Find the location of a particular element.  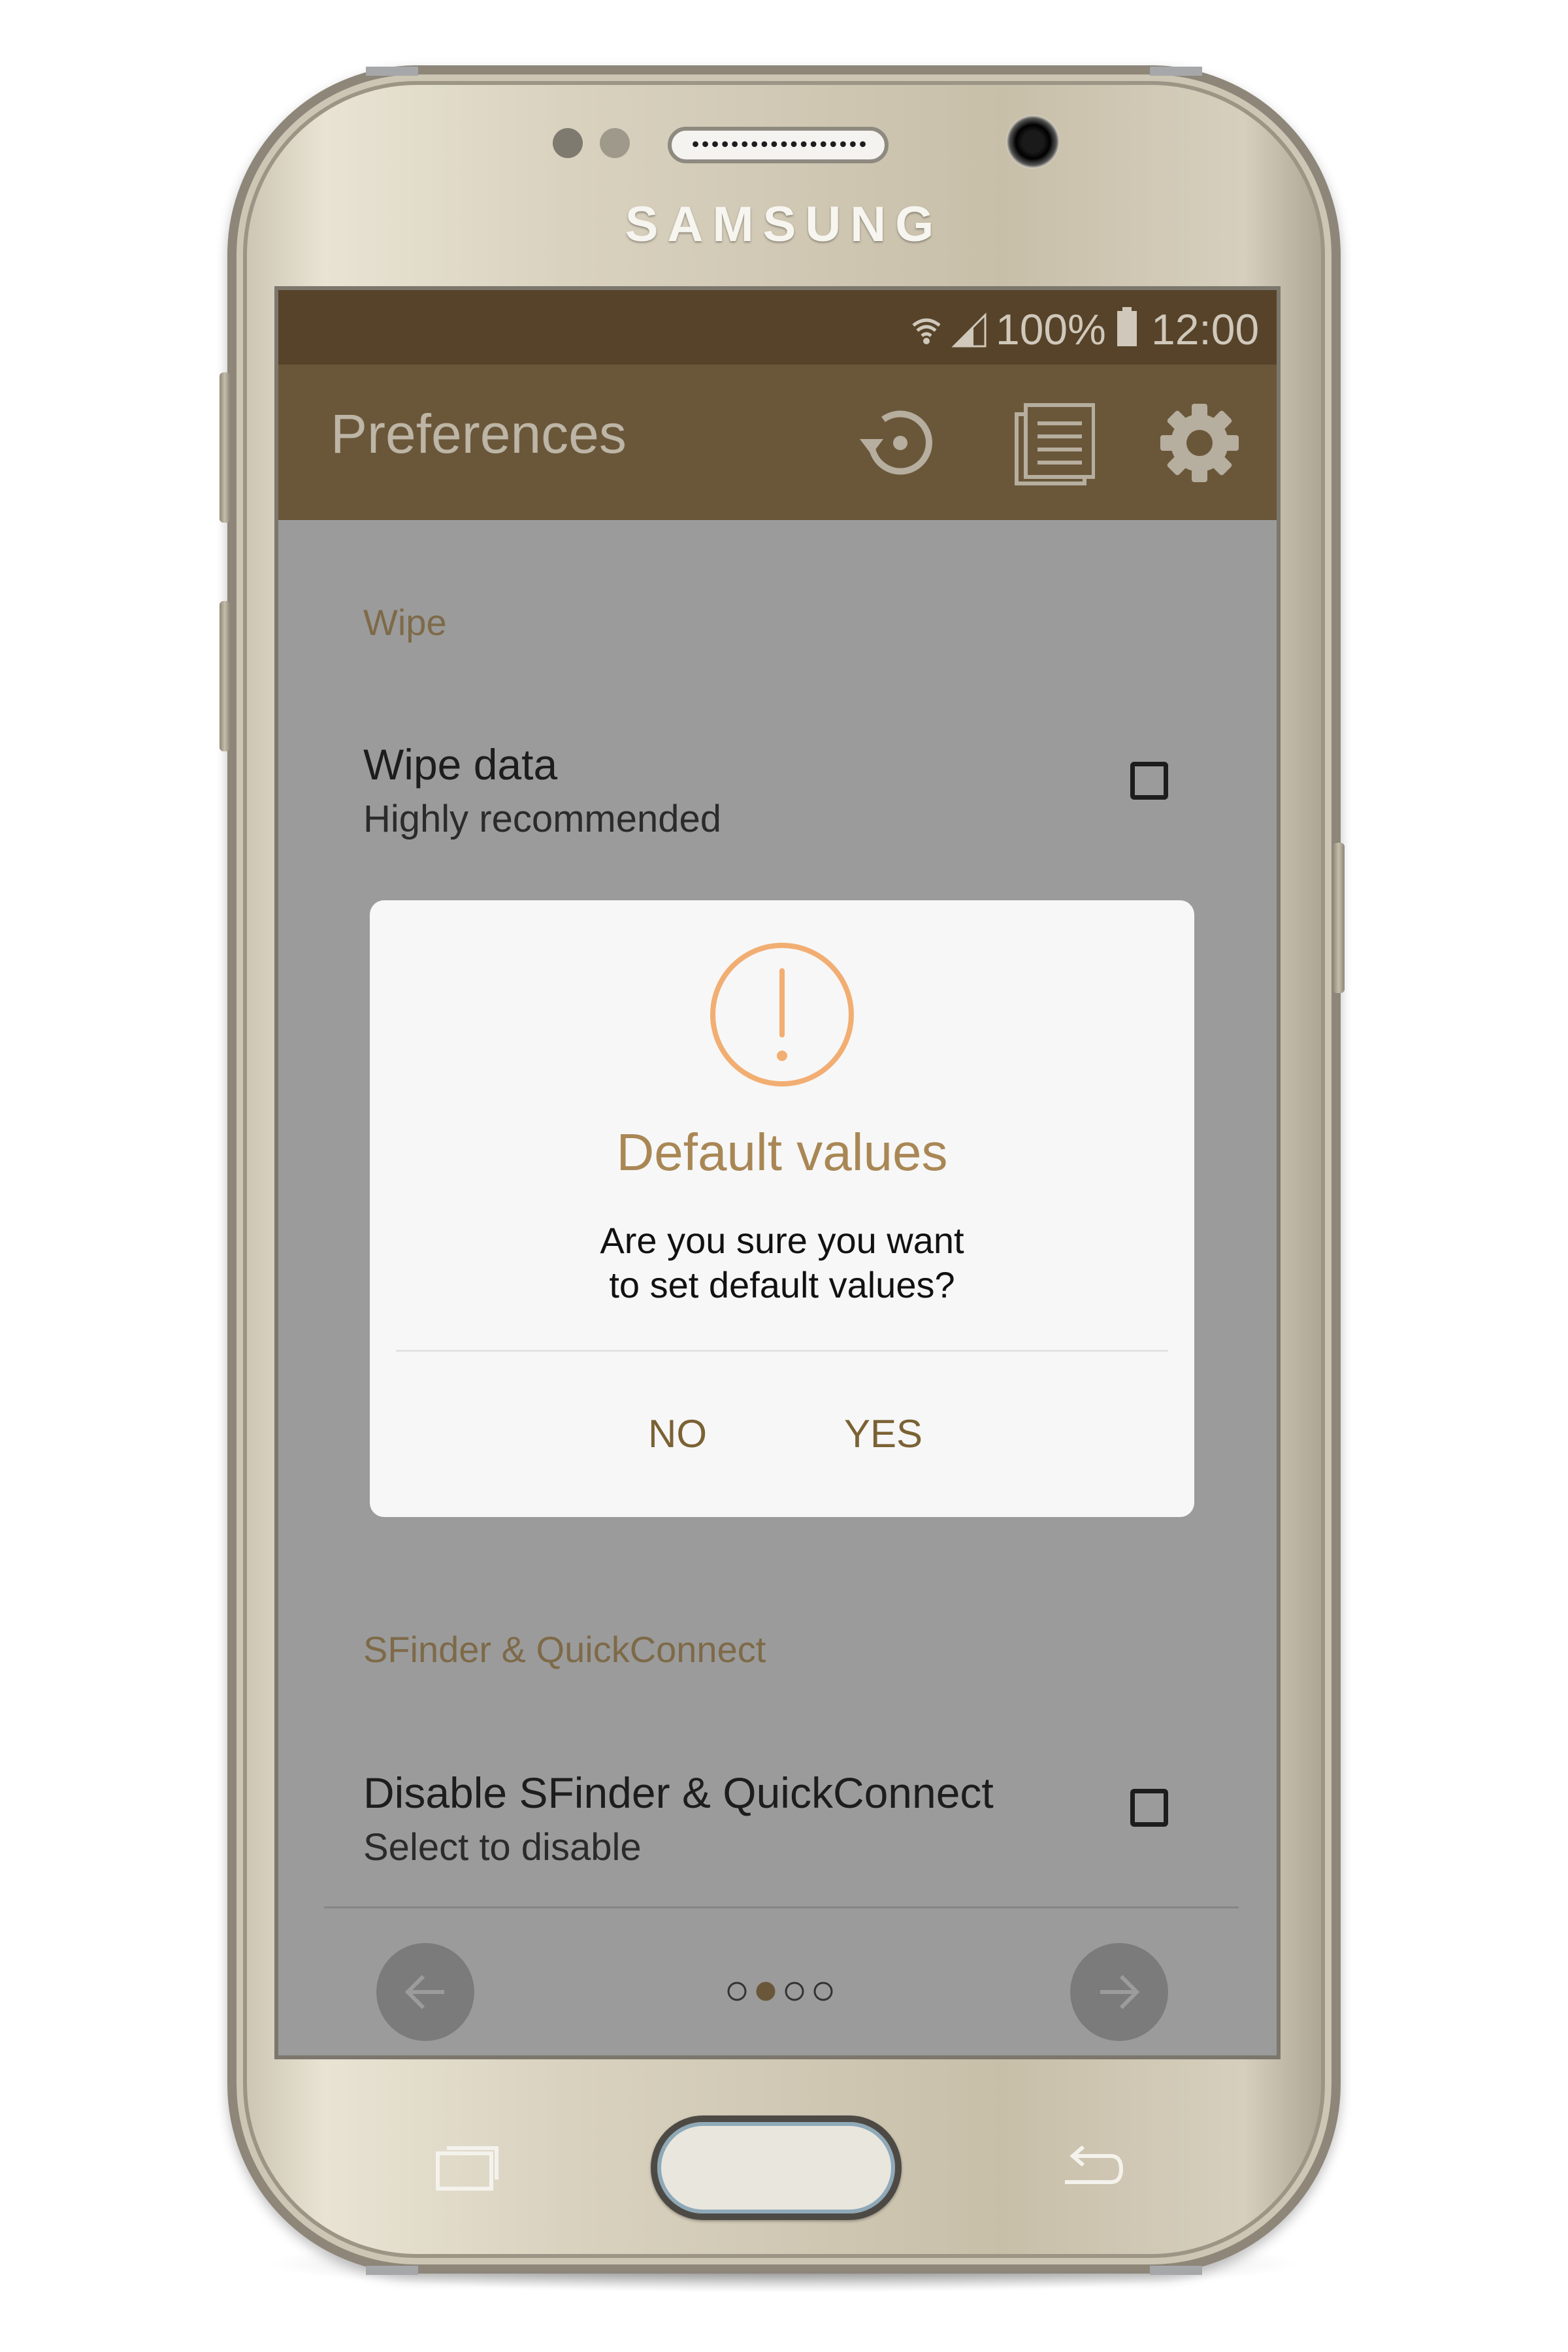

back-key is located at coordinates (1092, 2165).